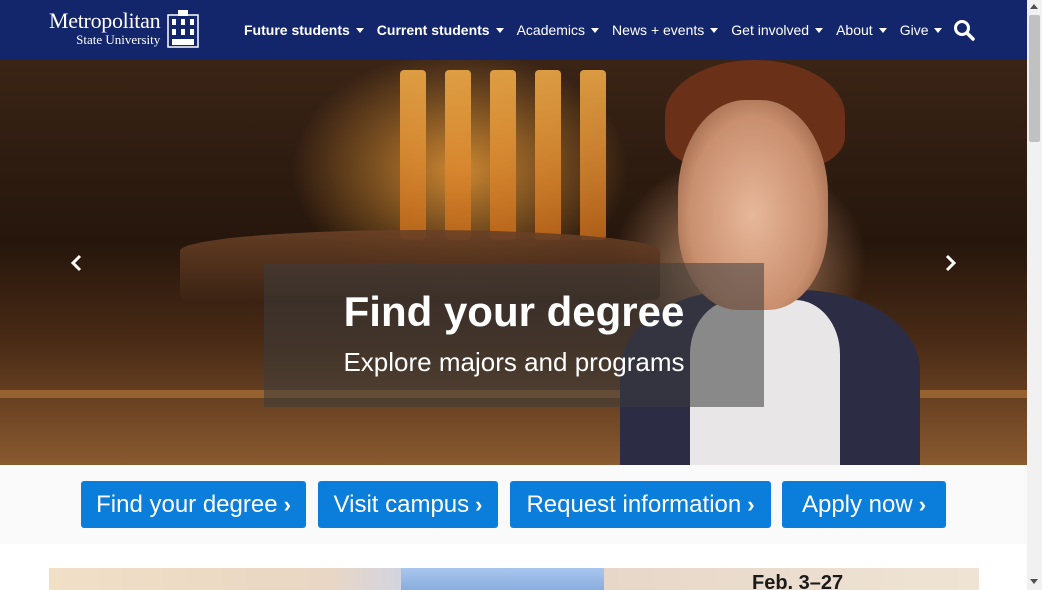  I want to click on vertical-scrollbar, so click(1034, 295).